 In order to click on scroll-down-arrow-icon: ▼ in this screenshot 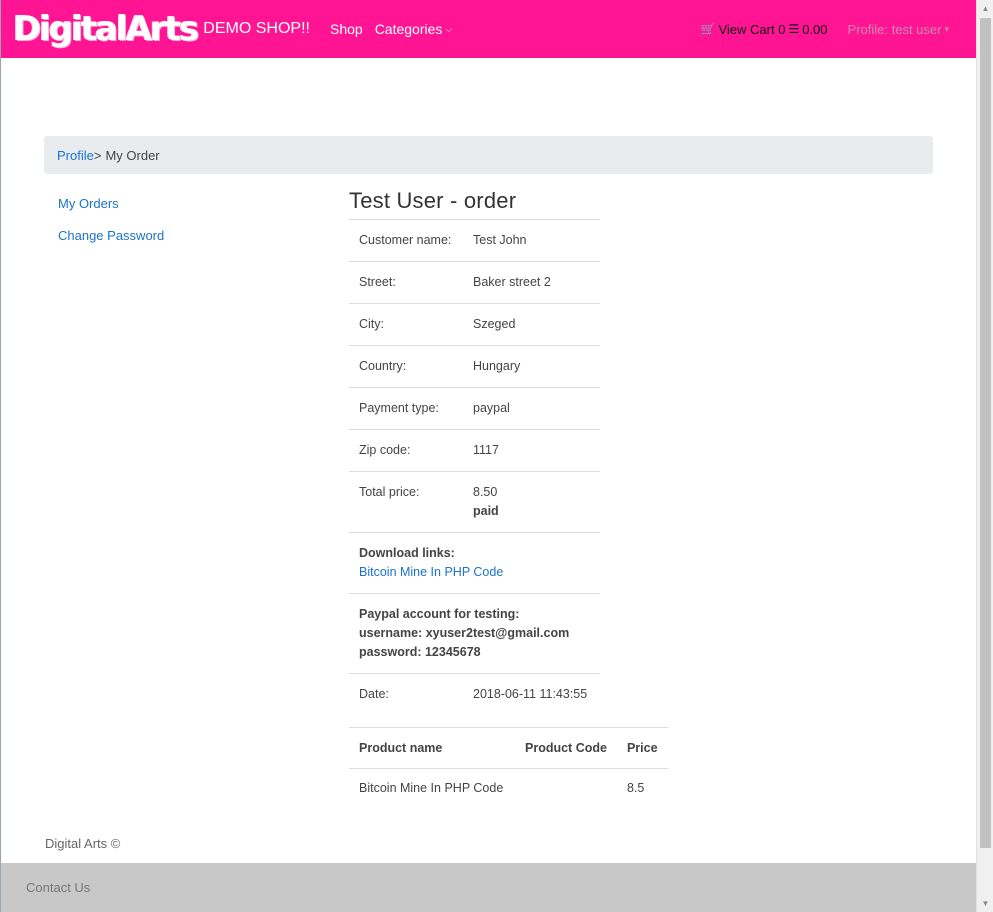, I will do `click(985, 903)`.